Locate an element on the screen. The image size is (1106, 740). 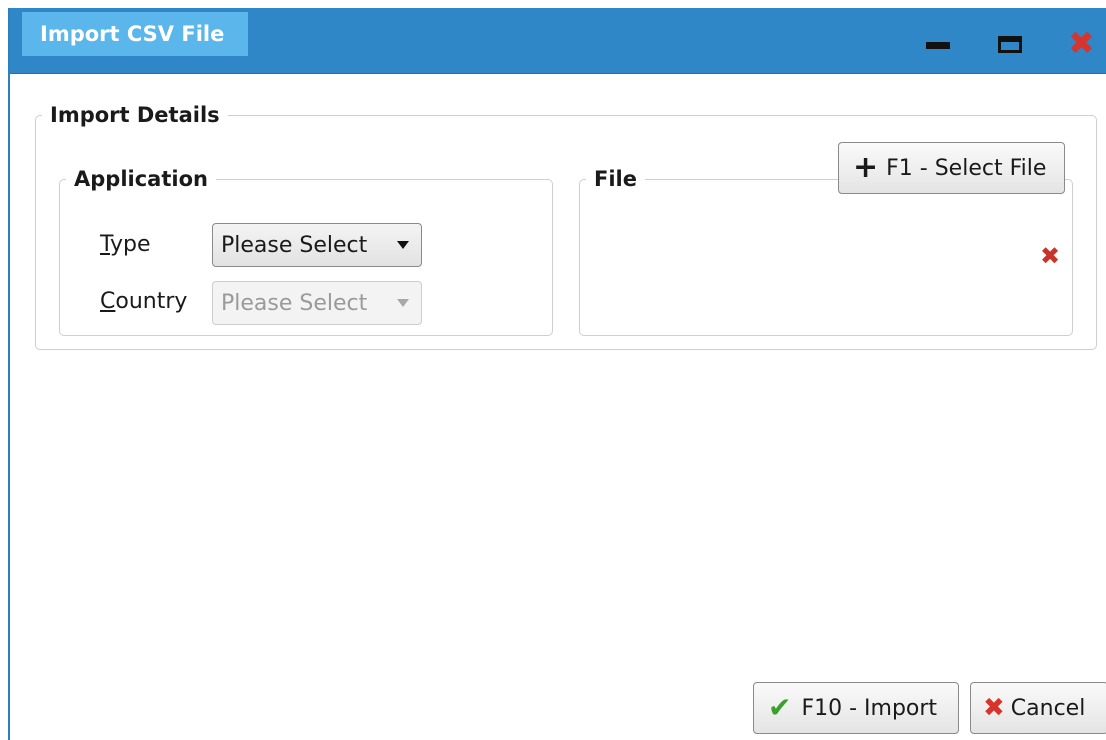
close-icon: ✖ is located at coordinates (1081, 43).